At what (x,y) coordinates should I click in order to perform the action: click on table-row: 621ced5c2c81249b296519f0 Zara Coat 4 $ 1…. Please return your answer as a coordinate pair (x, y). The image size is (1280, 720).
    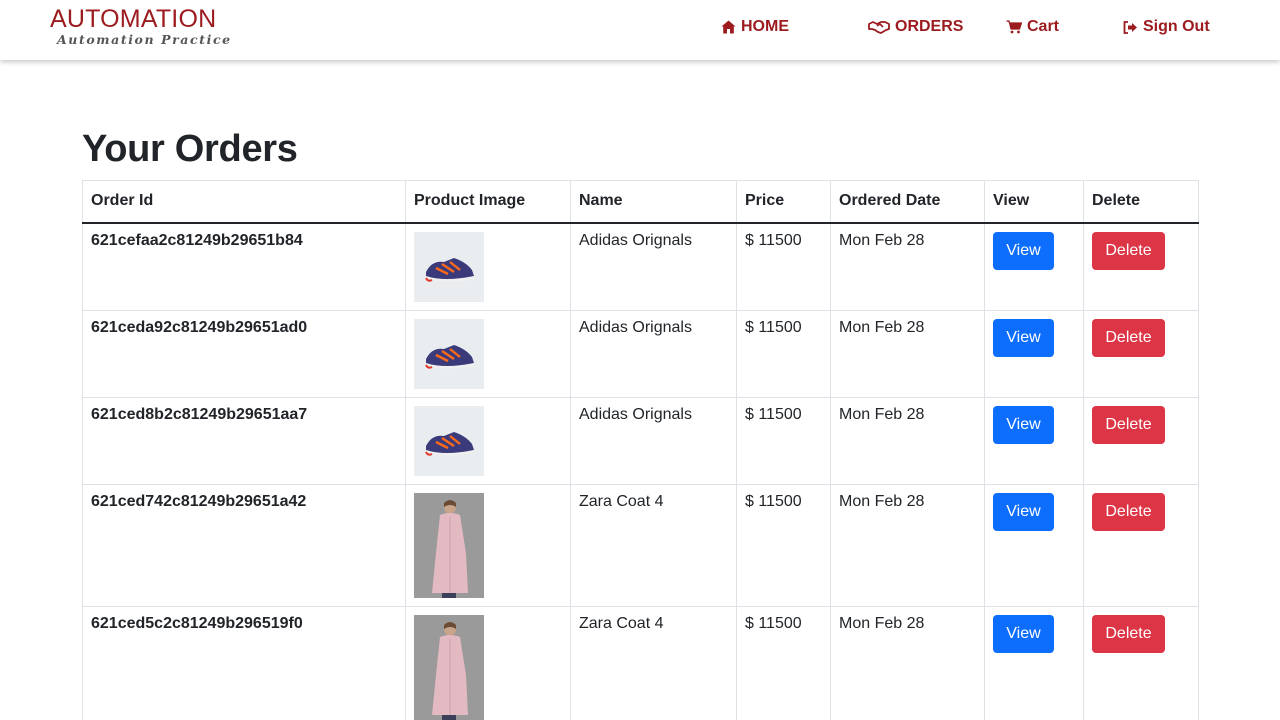
    Looking at the image, I should click on (640, 662).